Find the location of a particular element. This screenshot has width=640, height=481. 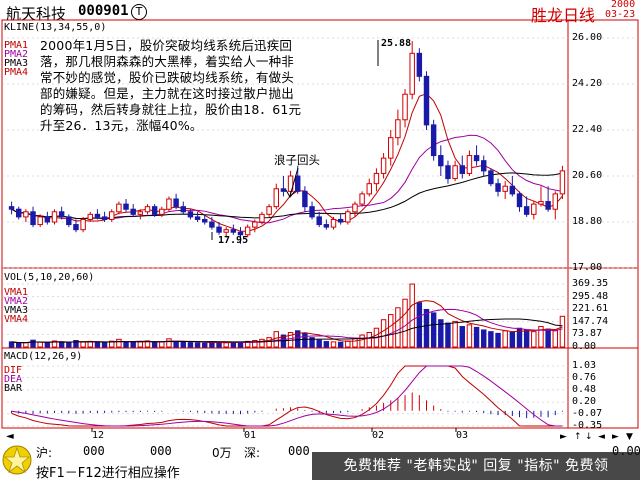

volume-y-tick: 147.74 is located at coordinates (590, 321).